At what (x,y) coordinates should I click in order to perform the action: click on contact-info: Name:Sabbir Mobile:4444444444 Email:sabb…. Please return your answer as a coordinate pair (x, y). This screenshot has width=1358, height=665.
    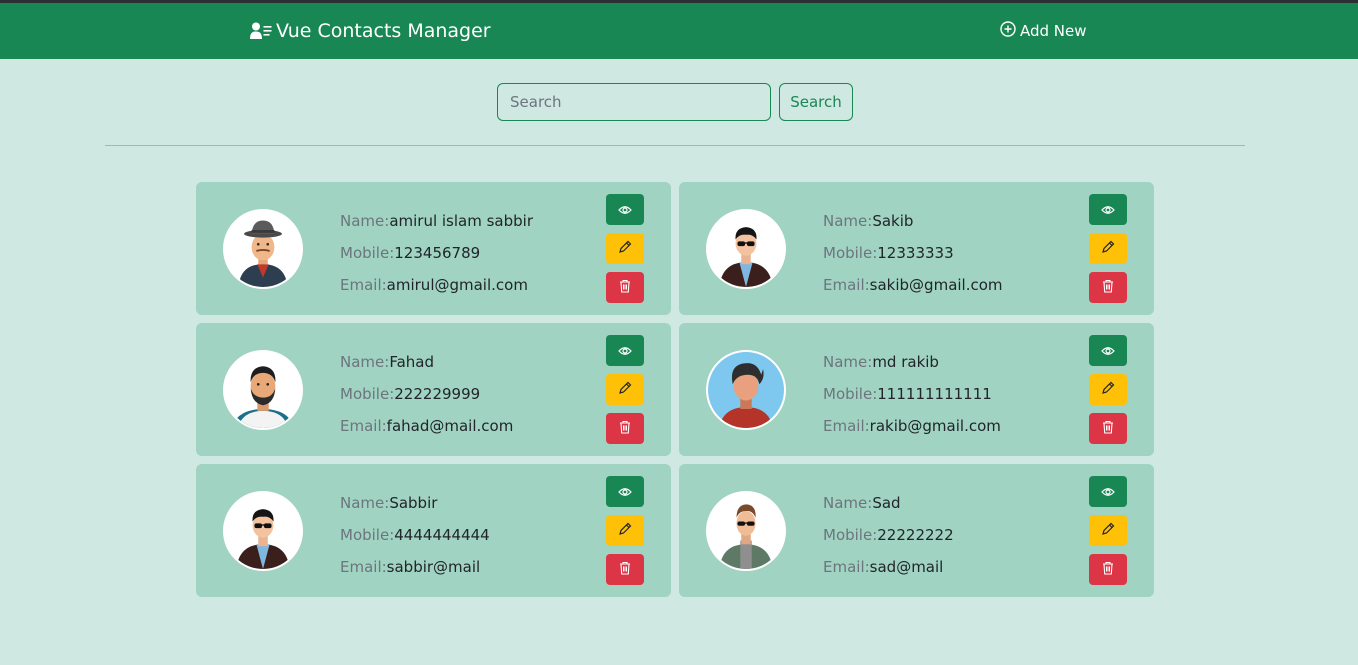
    Looking at the image, I should click on (415, 535).